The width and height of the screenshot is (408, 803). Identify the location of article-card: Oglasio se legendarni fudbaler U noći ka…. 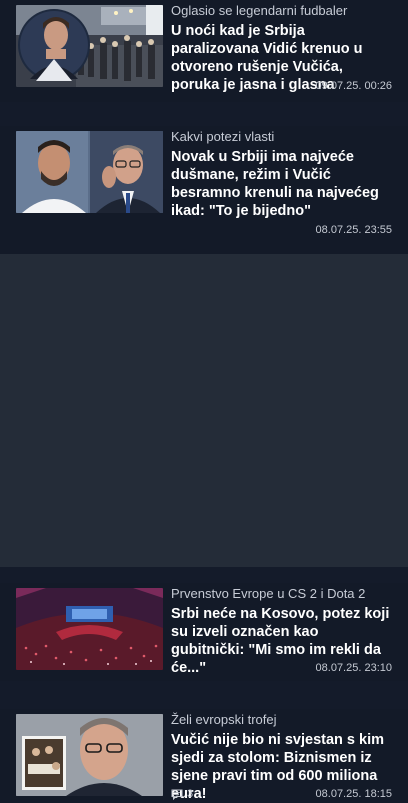
(204, 51).